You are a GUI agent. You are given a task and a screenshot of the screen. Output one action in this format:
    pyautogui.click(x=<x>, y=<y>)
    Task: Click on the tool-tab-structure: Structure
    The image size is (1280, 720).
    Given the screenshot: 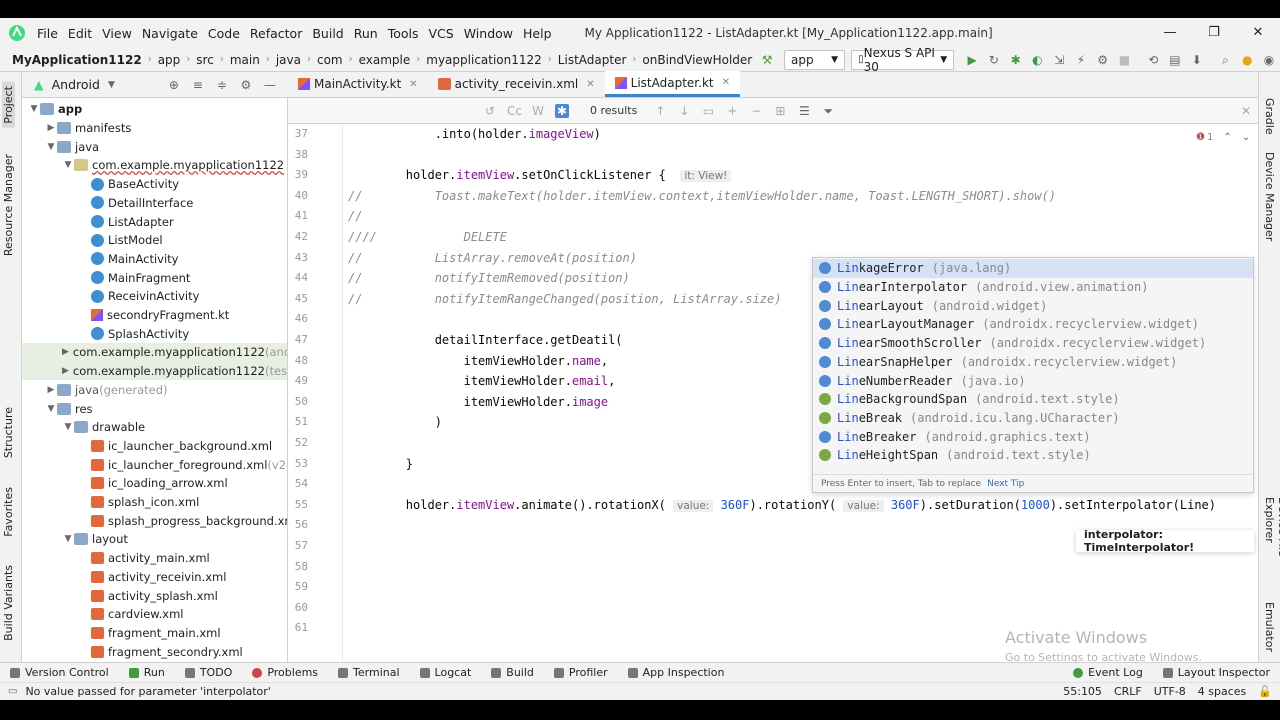 What is the action you would take?
    pyautogui.click(x=8, y=432)
    